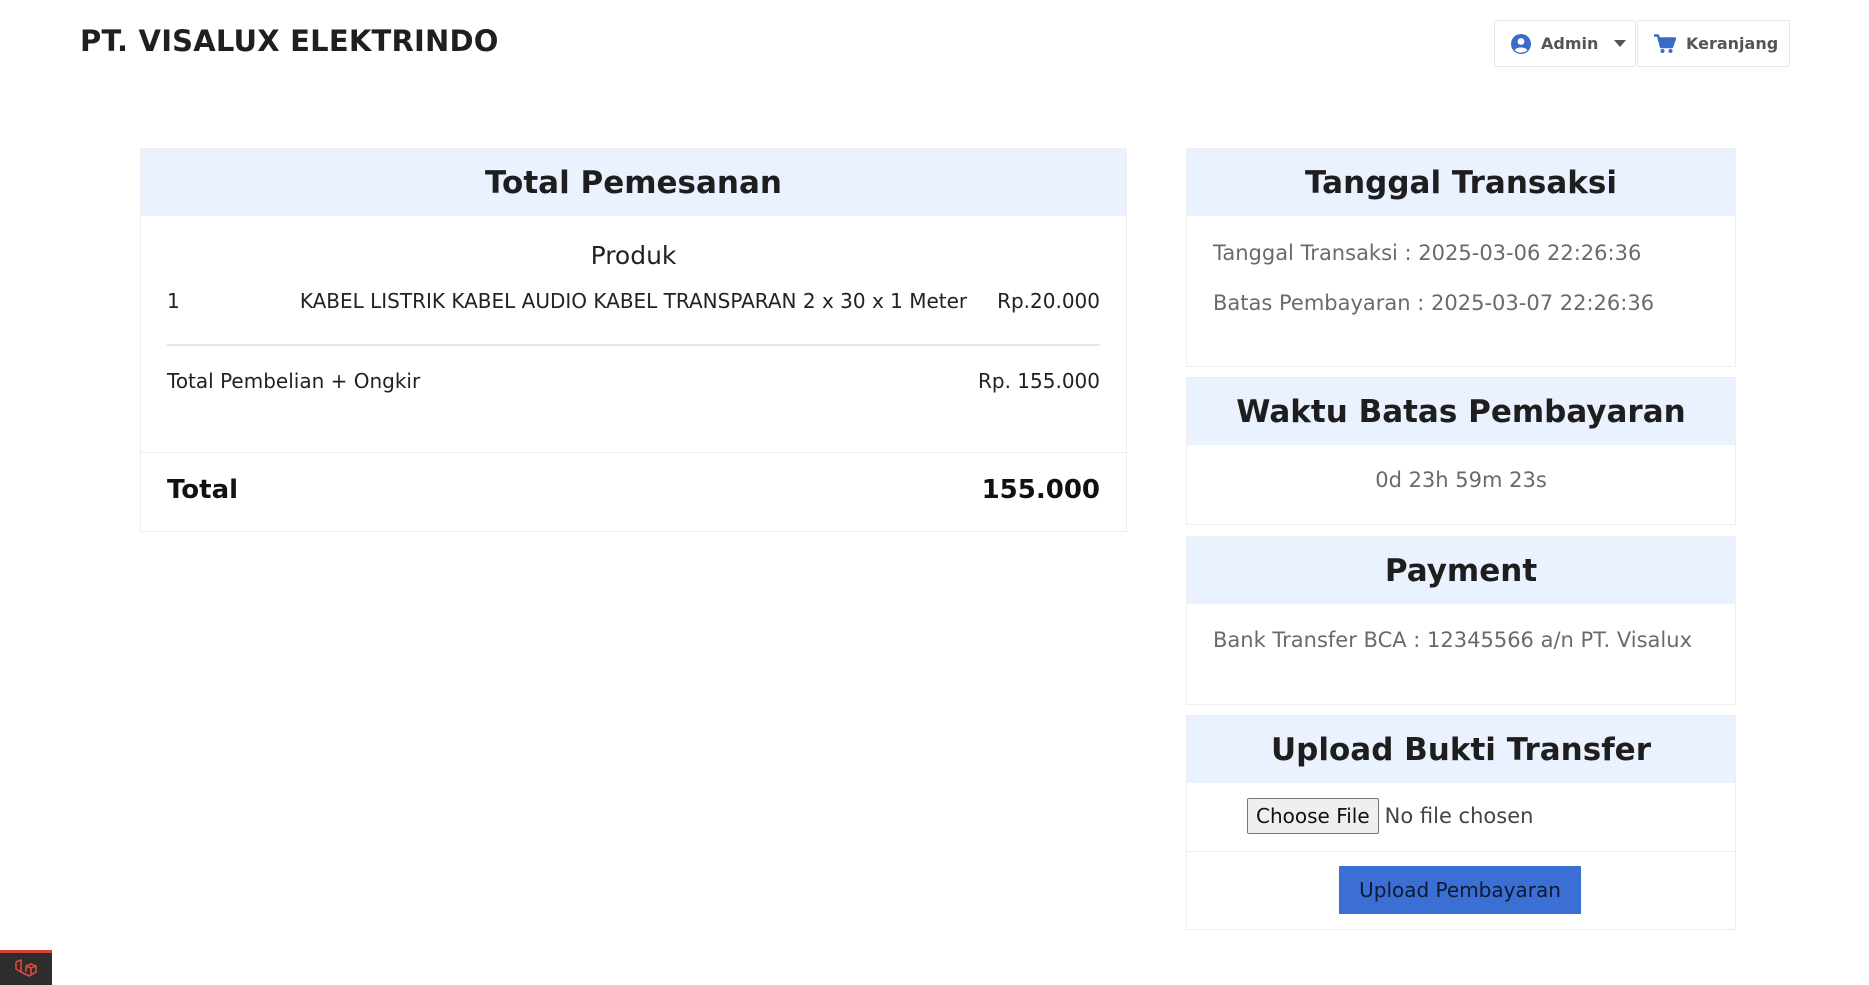 This screenshot has height=985, width=1869. What do you see at coordinates (289, 41) in the screenshot?
I see `brand-title: PT. VISALUX ELEKTRINDO` at bounding box center [289, 41].